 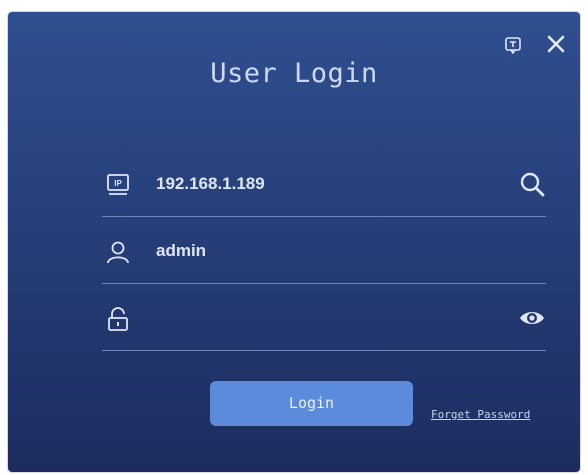 I want to click on svg-text: IP, so click(x=118, y=183).